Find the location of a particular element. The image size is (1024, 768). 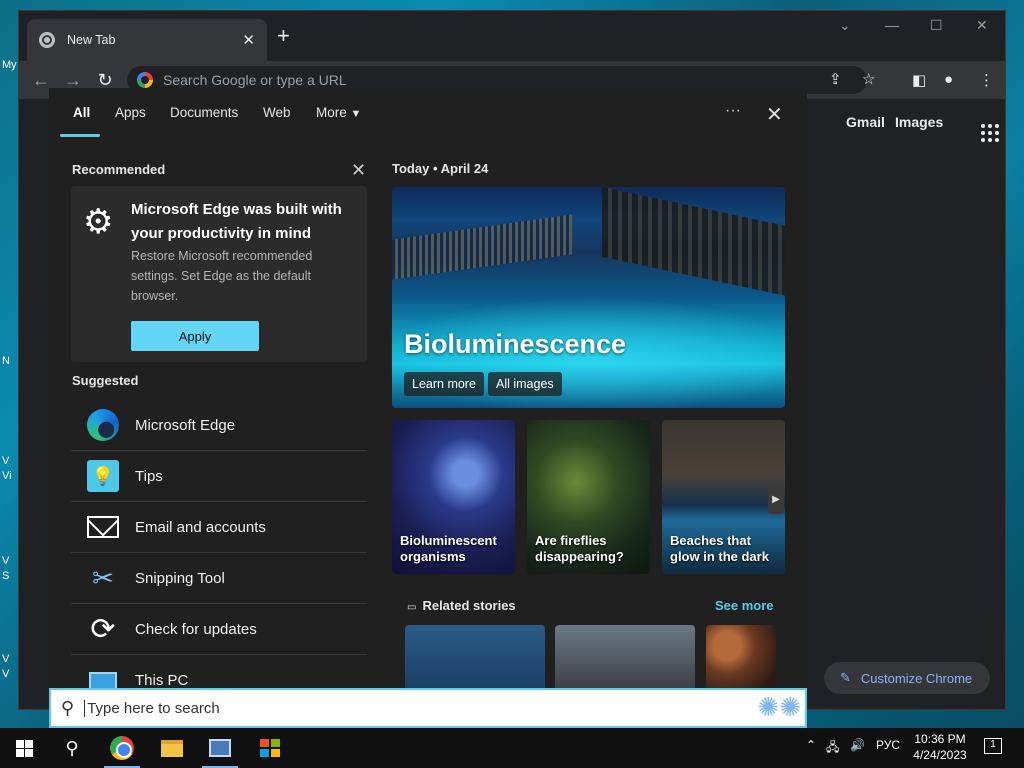

search-filter-tabs: All Apps Documents Web More ▼ ··· ✕ is located at coordinates (428, 113).